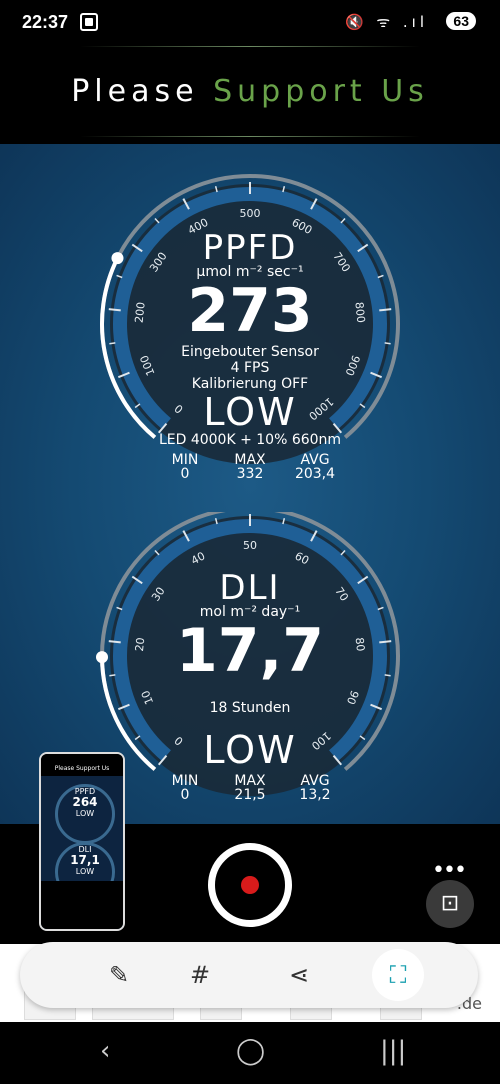  I want to click on support-title-part1: Please, so click(135, 91).